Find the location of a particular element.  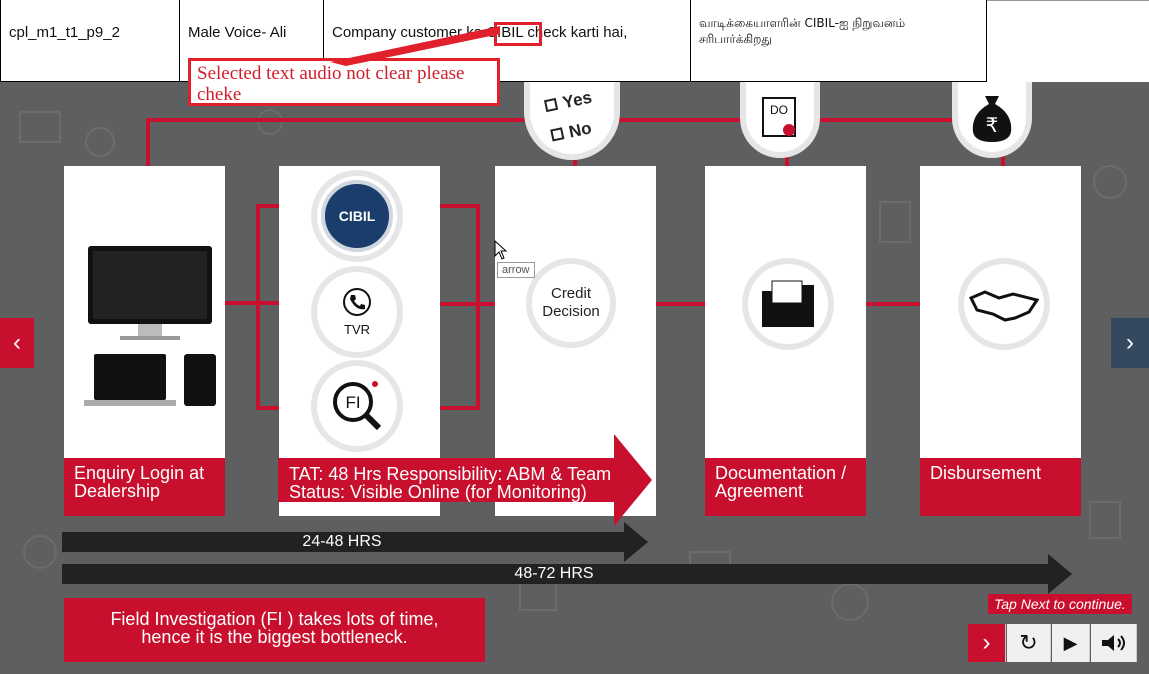

chevron-left-icon: ‹ is located at coordinates (17, 342).